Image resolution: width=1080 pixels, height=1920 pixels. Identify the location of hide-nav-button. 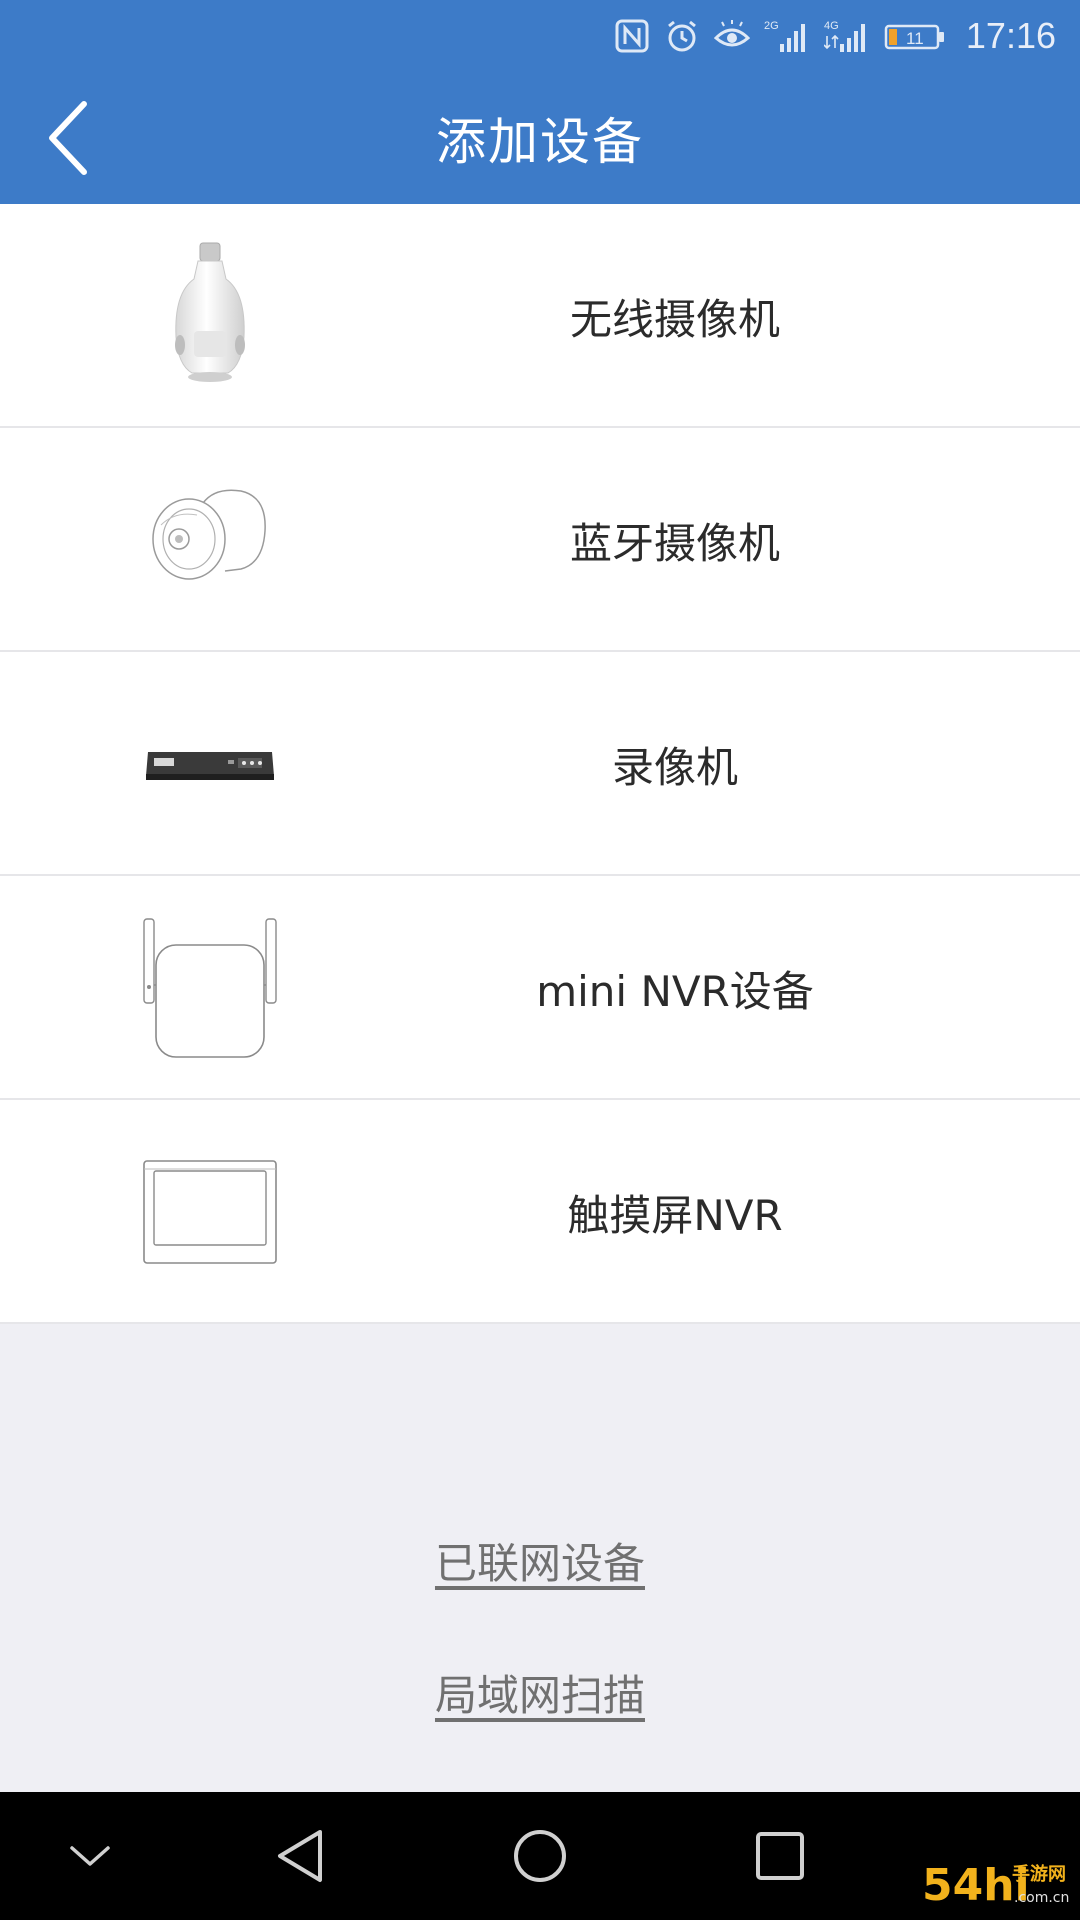
(90, 1856).